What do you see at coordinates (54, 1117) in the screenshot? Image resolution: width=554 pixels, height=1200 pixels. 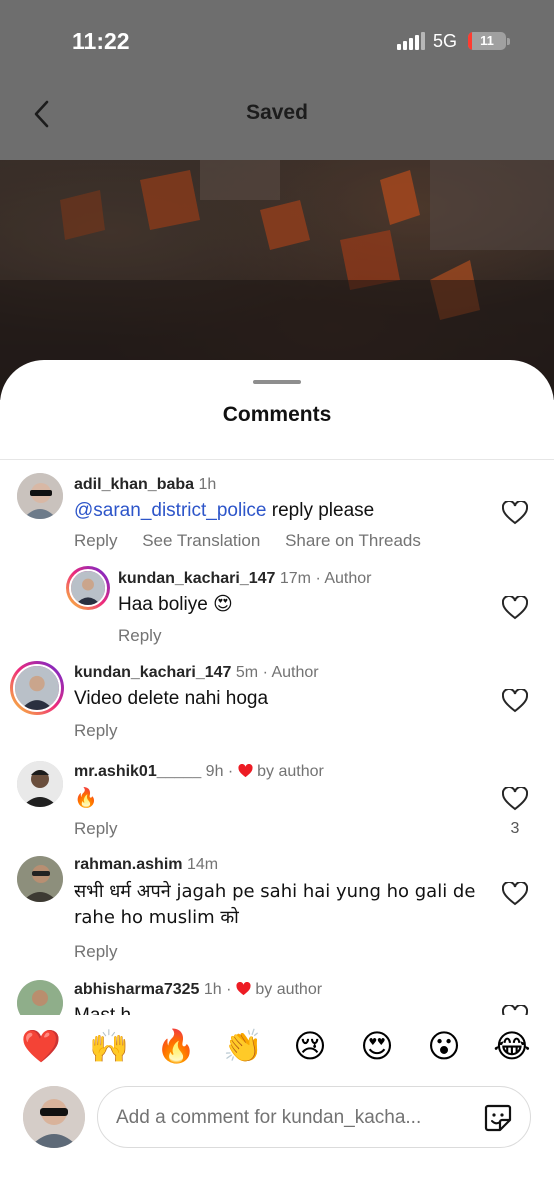 I see `my-avatar` at bounding box center [54, 1117].